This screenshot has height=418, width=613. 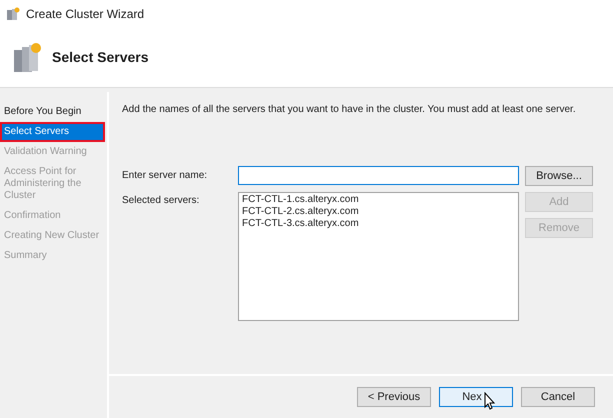 I want to click on window-title: Create Cluster Wizard, so click(x=85, y=14).